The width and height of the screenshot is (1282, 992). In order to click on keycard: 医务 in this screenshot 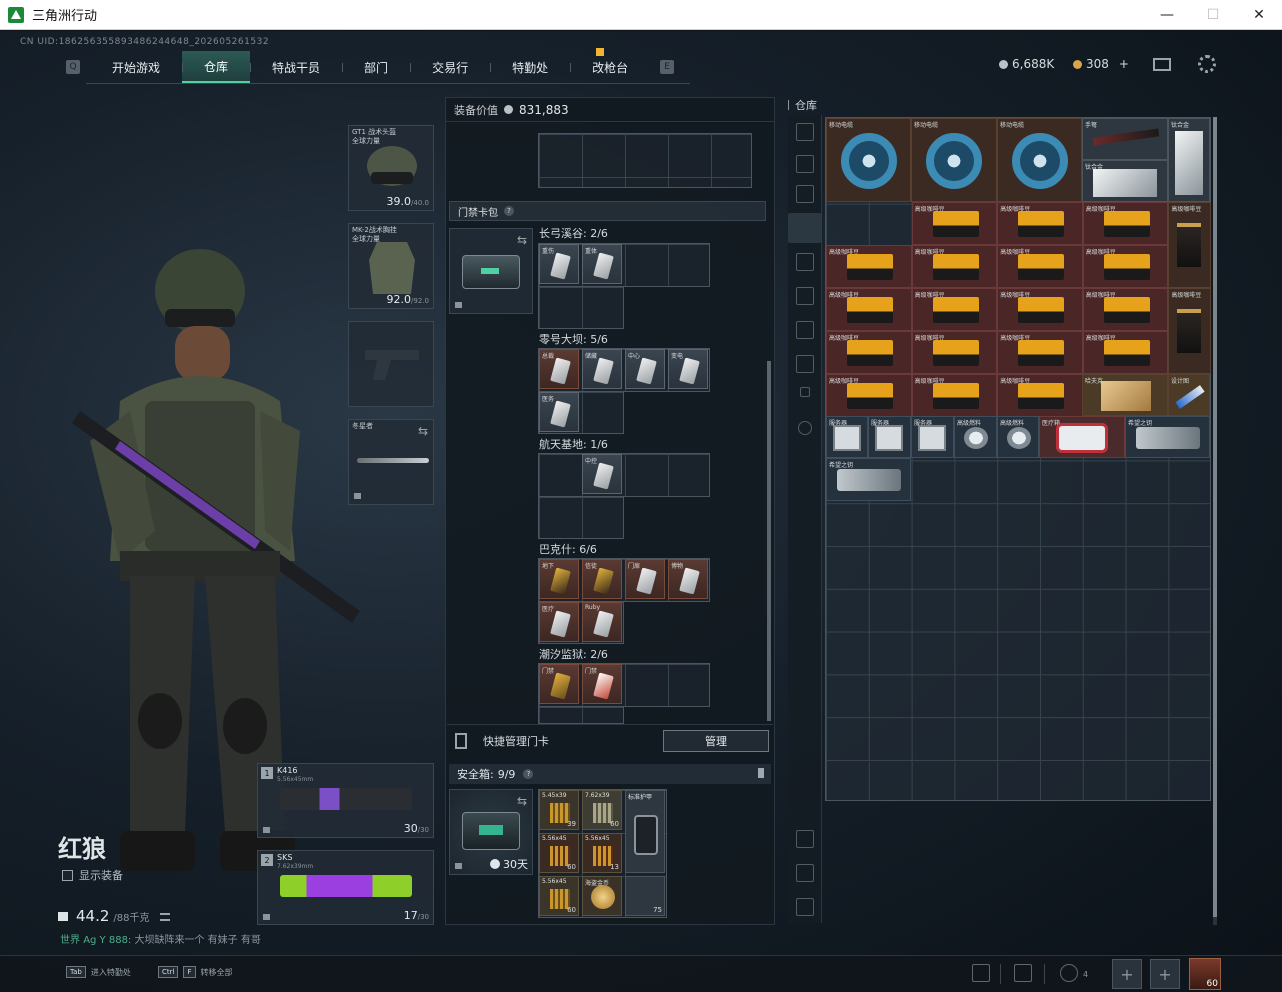, I will do `click(559, 412)`.